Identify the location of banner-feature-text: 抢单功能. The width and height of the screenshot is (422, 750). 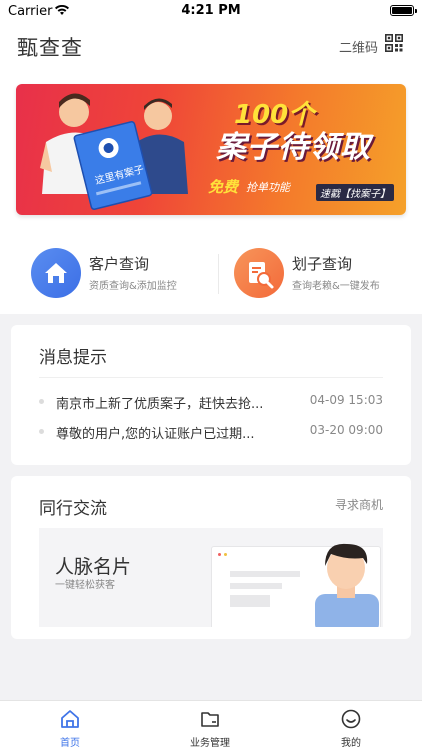
(268, 187).